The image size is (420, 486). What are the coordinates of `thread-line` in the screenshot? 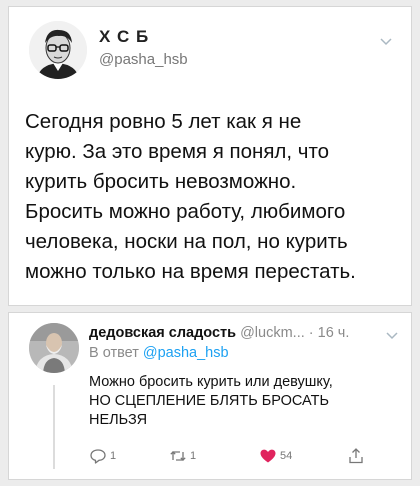 It's located at (54, 427).